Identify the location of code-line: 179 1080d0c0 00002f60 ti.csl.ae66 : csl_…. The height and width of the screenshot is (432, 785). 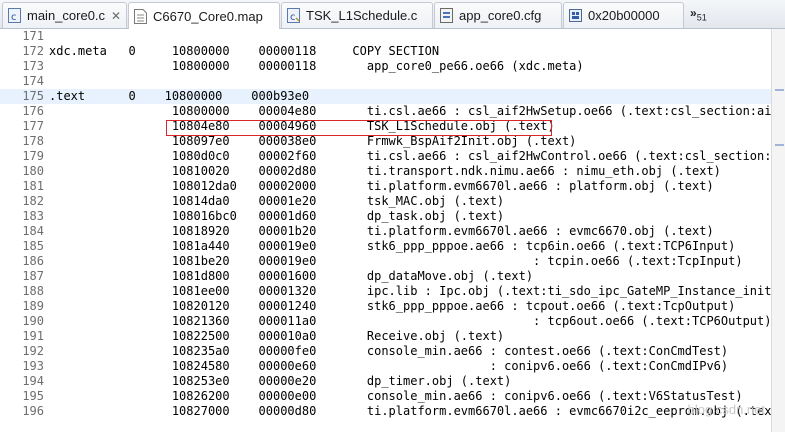
(385, 156).